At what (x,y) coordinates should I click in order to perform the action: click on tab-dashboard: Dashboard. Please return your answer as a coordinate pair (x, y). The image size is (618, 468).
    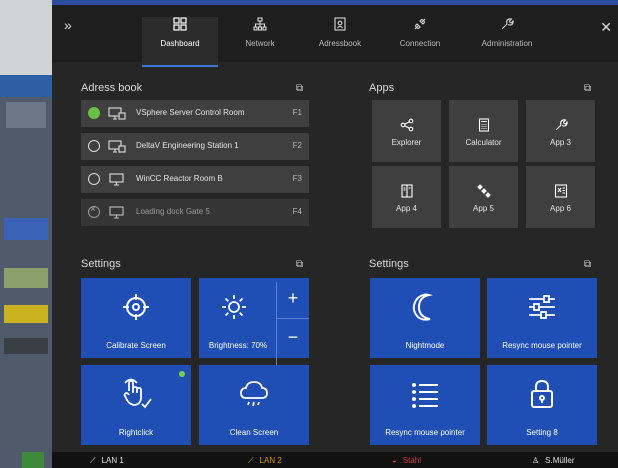
    Looking at the image, I should click on (180, 42).